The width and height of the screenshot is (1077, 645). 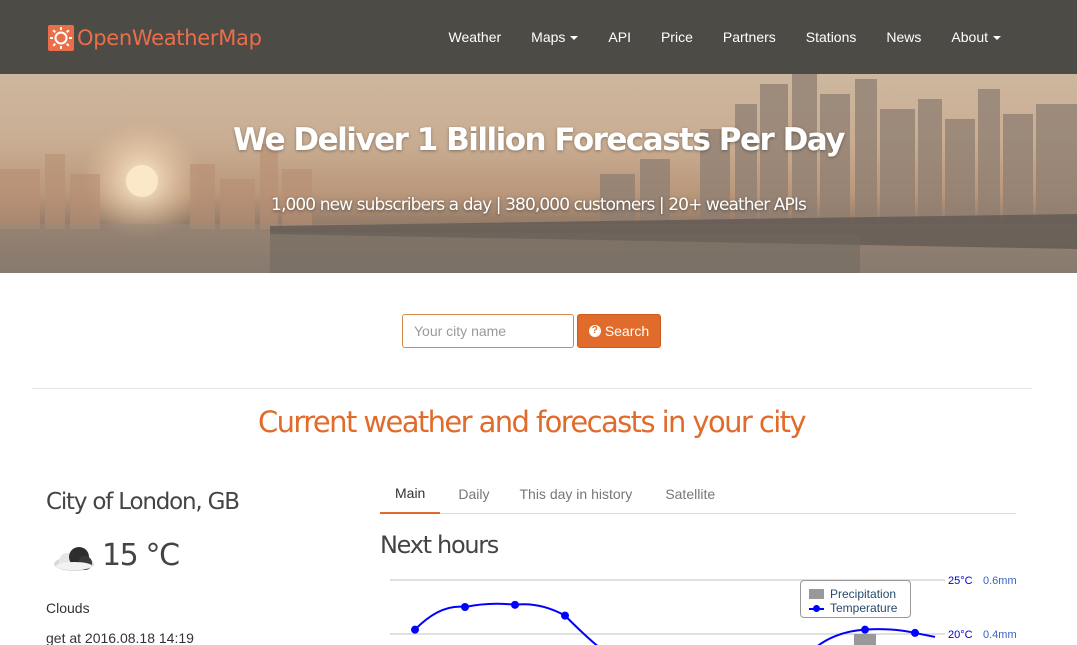 What do you see at coordinates (863, 594) in the screenshot?
I see `legend-precipitation-label: Precipitation` at bounding box center [863, 594].